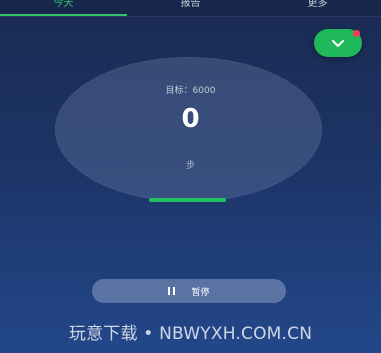 This screenshot has width=381, height=353. Describe the element at coordinates (200, 292) in the screenshot. I see `pause-label: 暂停` at that location.